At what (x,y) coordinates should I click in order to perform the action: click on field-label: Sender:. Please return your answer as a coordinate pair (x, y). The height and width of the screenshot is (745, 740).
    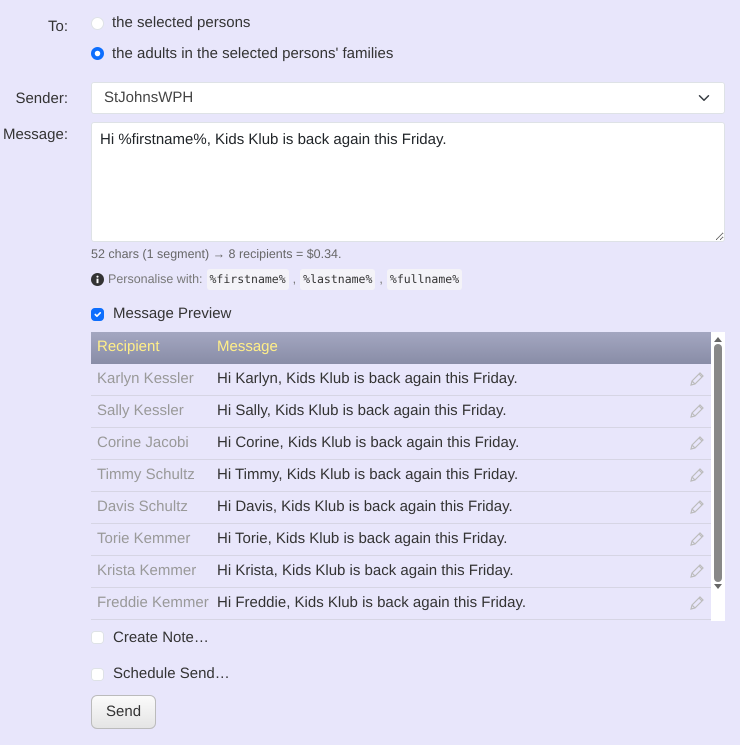
    Looking at the image, I should click on (41, 99).